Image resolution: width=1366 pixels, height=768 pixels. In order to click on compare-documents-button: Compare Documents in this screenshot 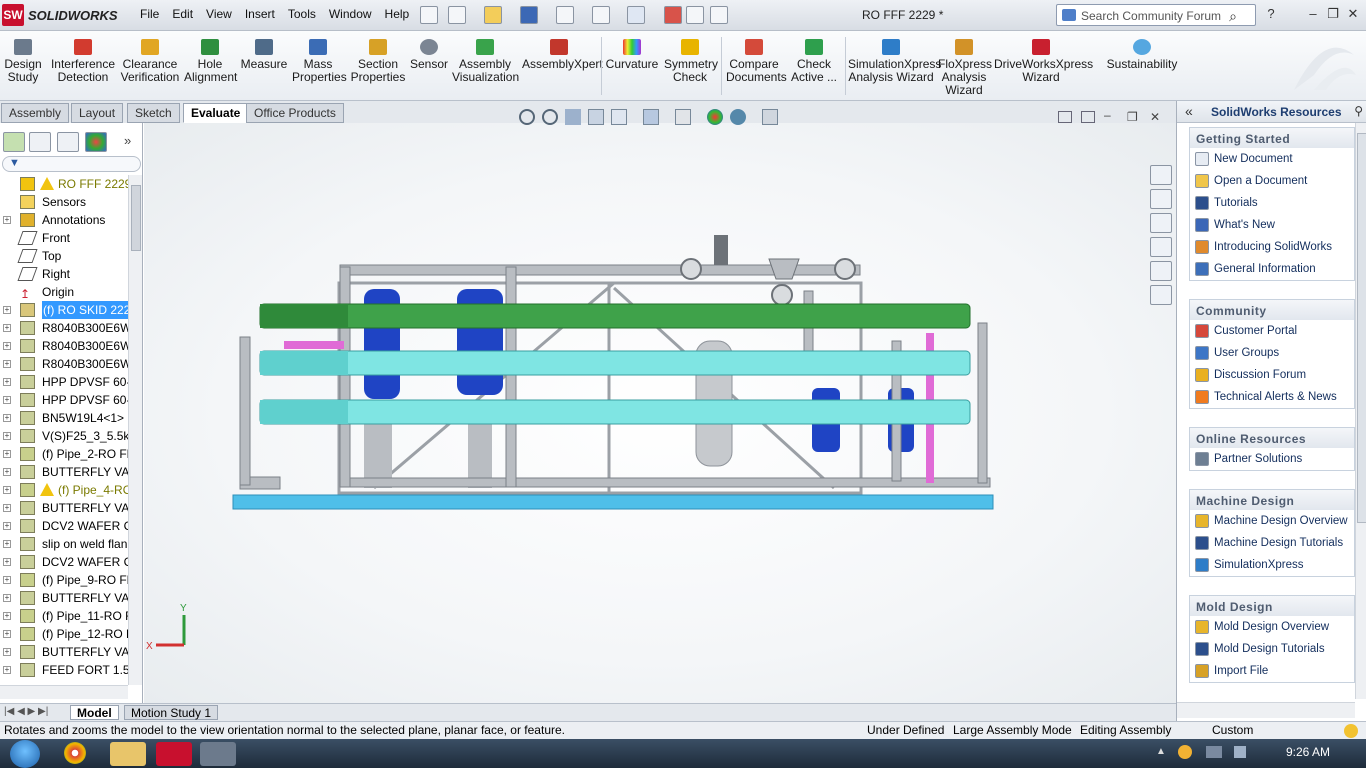, I will do `click(756, 61)`.